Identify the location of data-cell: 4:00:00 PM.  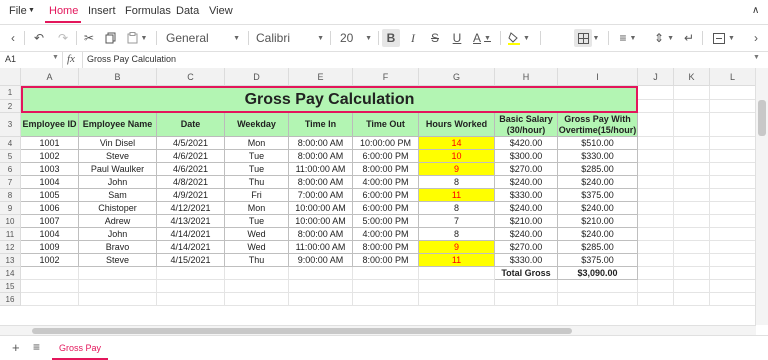
(386, 182).